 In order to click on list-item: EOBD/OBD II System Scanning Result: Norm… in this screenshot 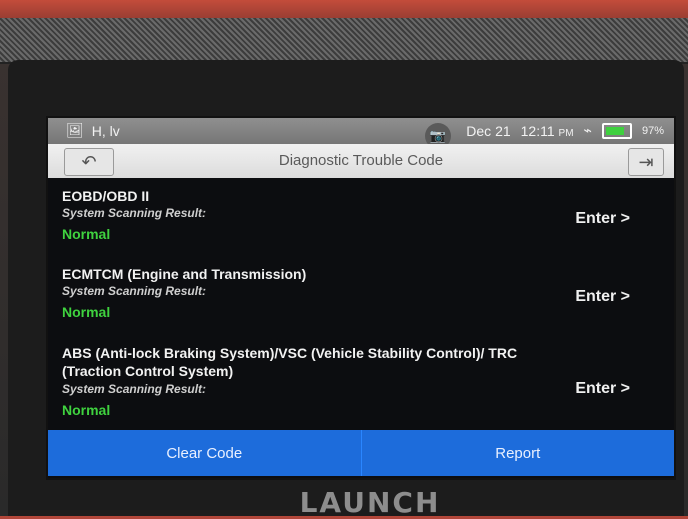, I will do `click(361, 221)`.